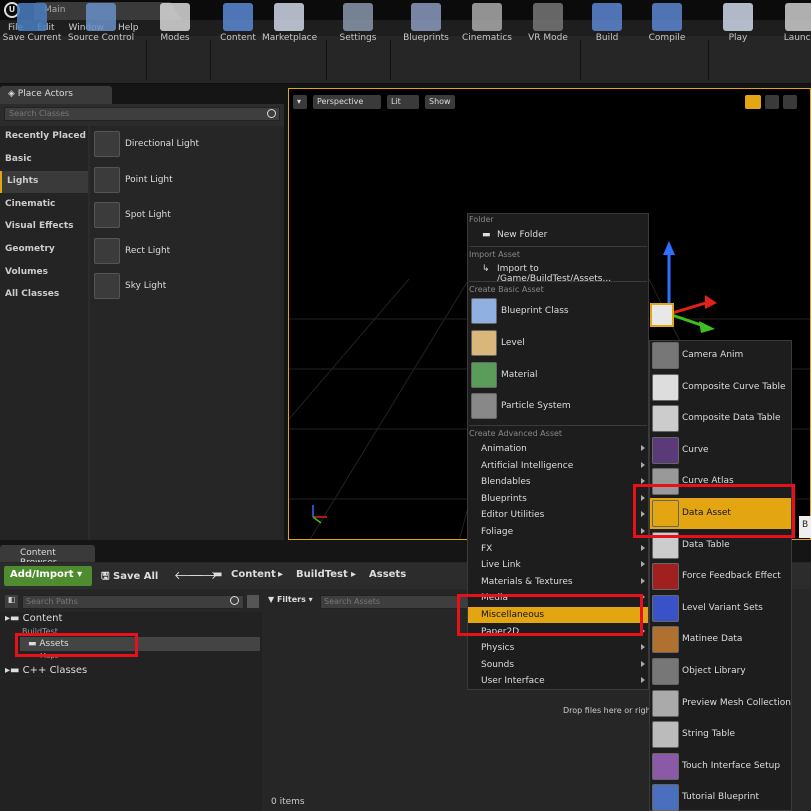 Image resolution: width=811 pixels, height=811 pixels. What do you see at coordinates (548, 24) in the screenshot?
I see `vr-mode-button: VR Mode` at bounding box center [548, 24].